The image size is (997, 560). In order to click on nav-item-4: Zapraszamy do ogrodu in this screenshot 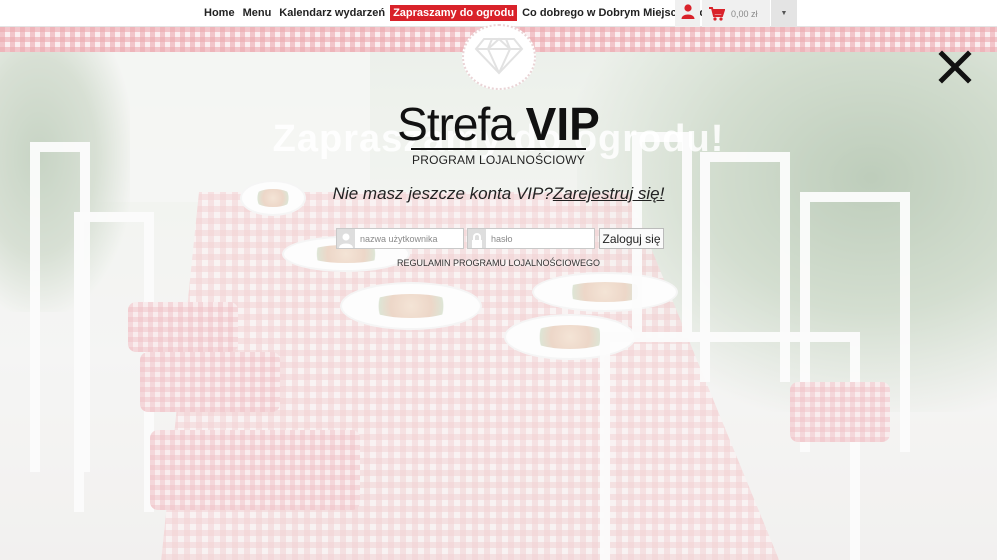, I will do `click(454, 13)`.